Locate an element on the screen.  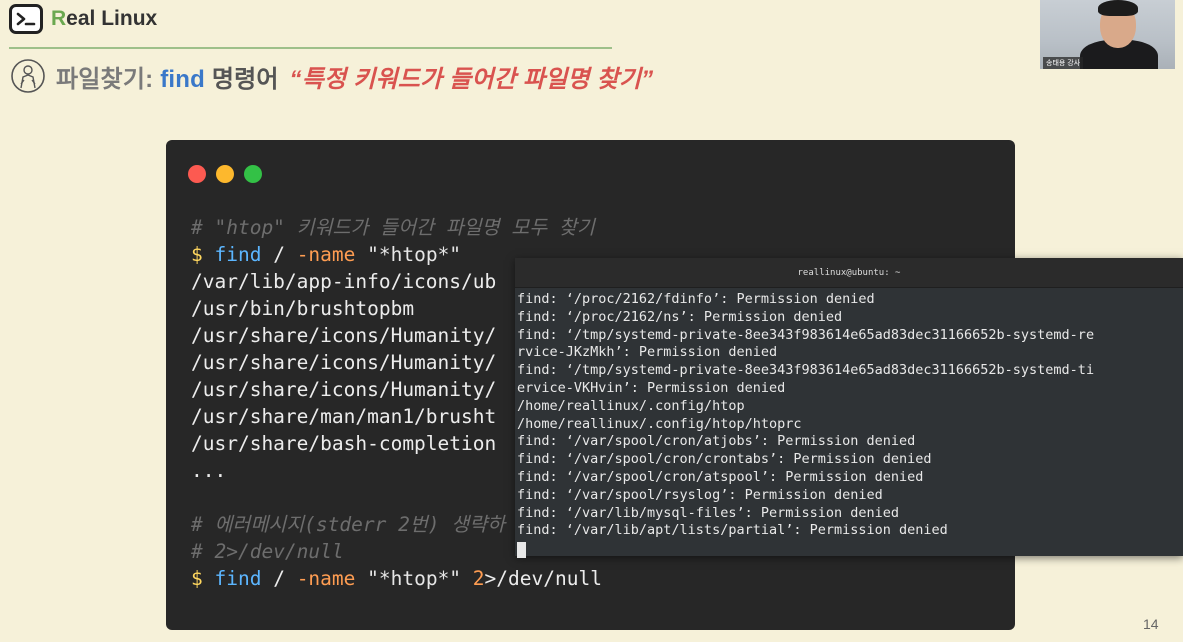
person-outline-icon is located at coordinates (28, 76).